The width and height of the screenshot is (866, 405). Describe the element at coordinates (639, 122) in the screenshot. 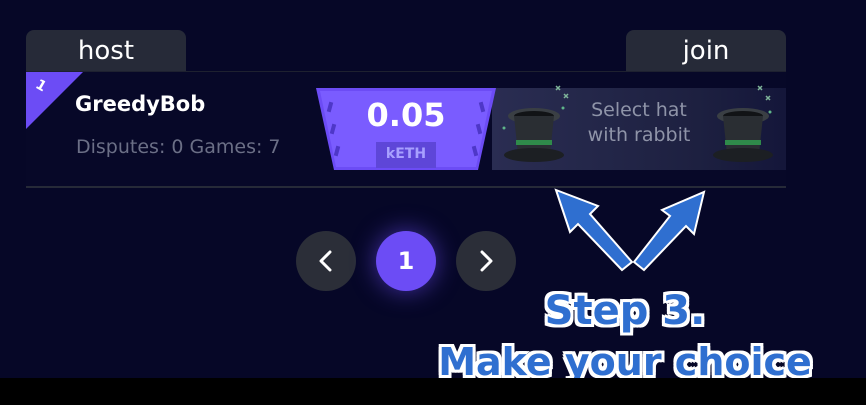

I see `hat-prompt-text: Select hat with rabbit` at that location.